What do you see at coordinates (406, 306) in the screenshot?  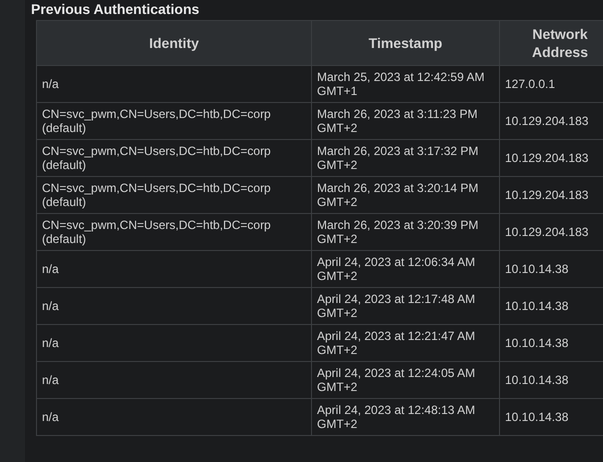 I see `table-cell: April 24, 2023 at 12:17:48 AM GMT+2` at bounding box center [406, 306].